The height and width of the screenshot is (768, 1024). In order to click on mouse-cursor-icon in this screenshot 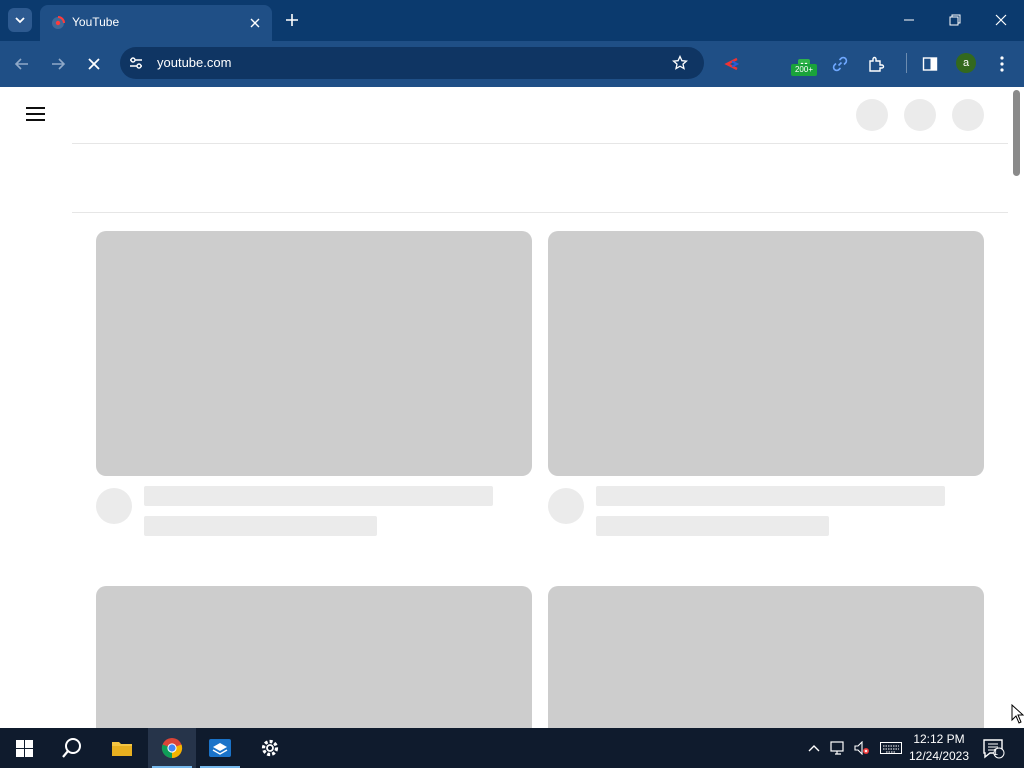, I will do `click(1017, 714)`.